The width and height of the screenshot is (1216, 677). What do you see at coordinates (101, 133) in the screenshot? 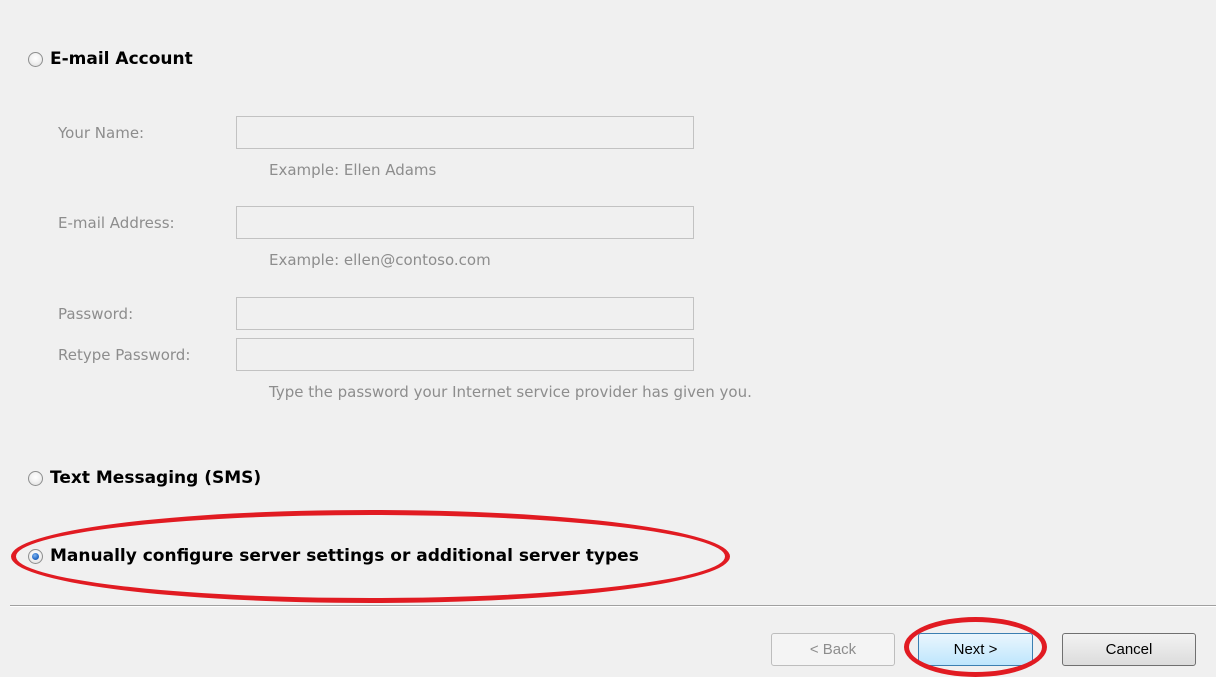
I see `your-name-label: Your Name:` at bounding box center [101, 133].